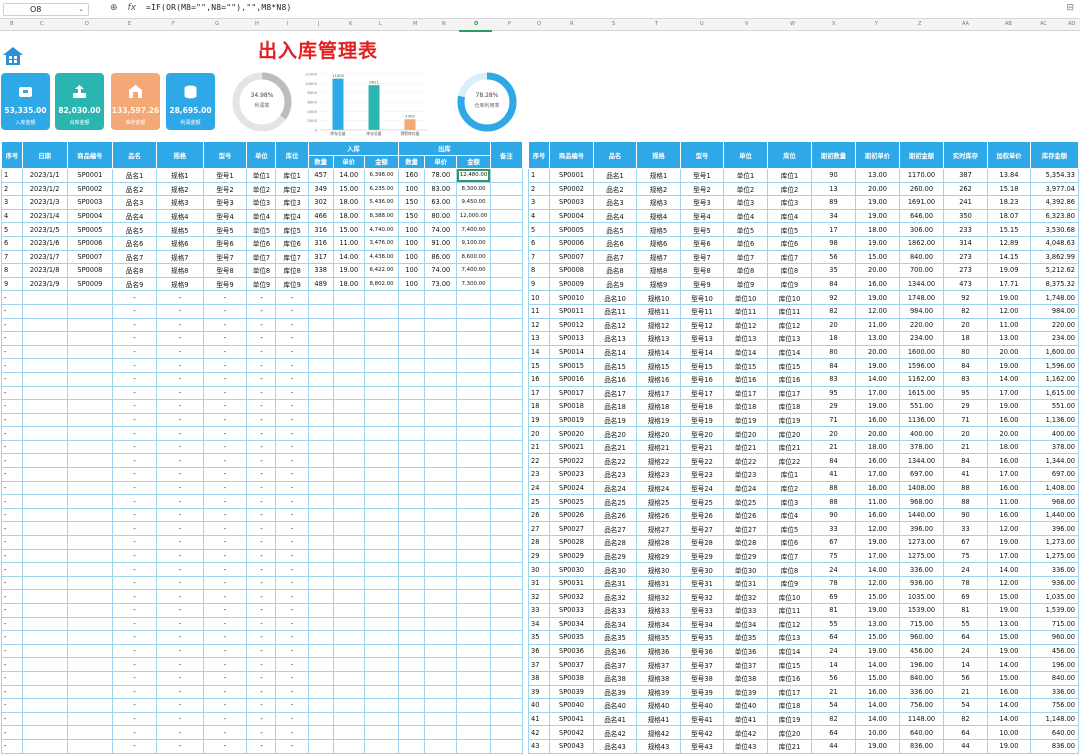 The image size is (1080, 754). Describe the element at coordinates (833, 325) in the screenshot. I see `table-cell: 20` at that location.